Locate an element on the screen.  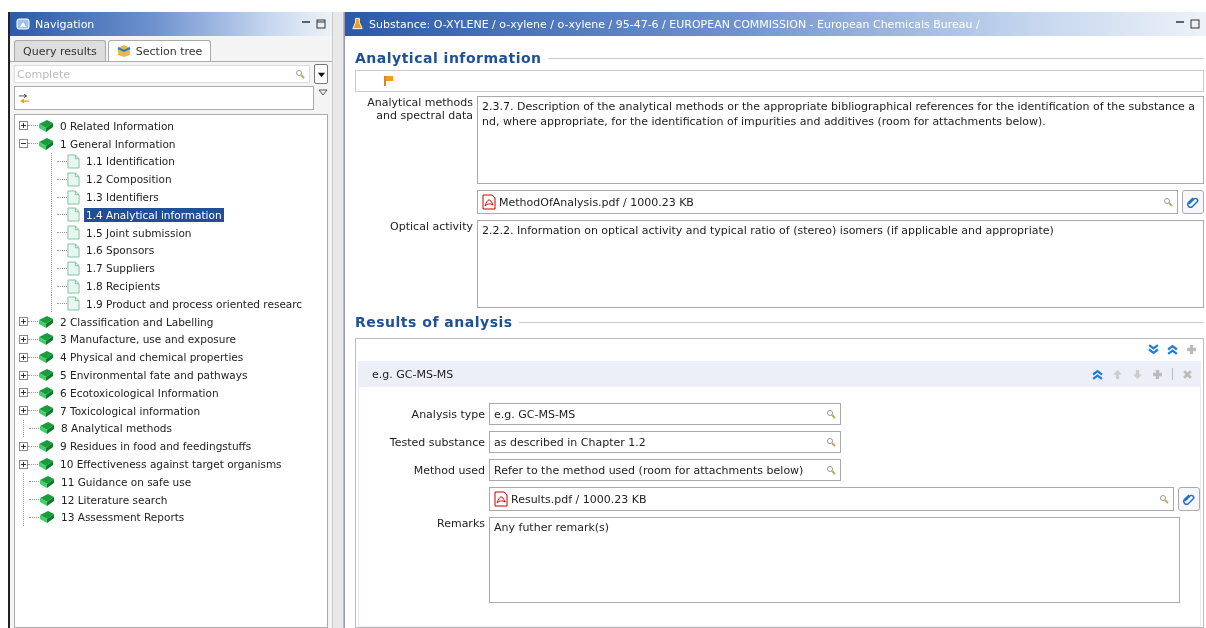
tree-item: 8 Analytical methods is located at coordinates (116, 428).